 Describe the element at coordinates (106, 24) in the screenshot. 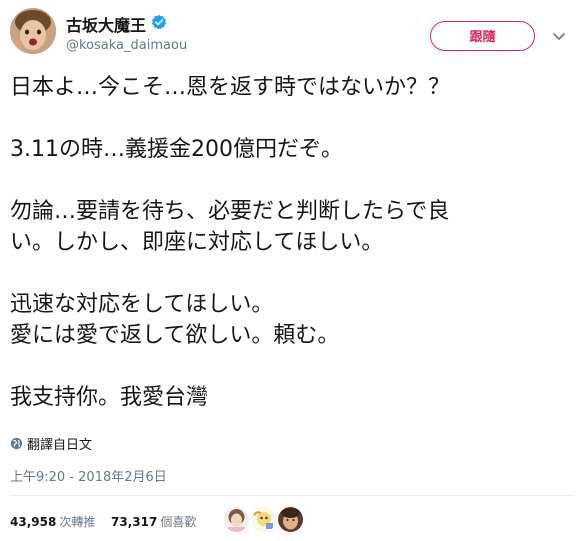

I see `display-name: 古坂大魔王` at that location.